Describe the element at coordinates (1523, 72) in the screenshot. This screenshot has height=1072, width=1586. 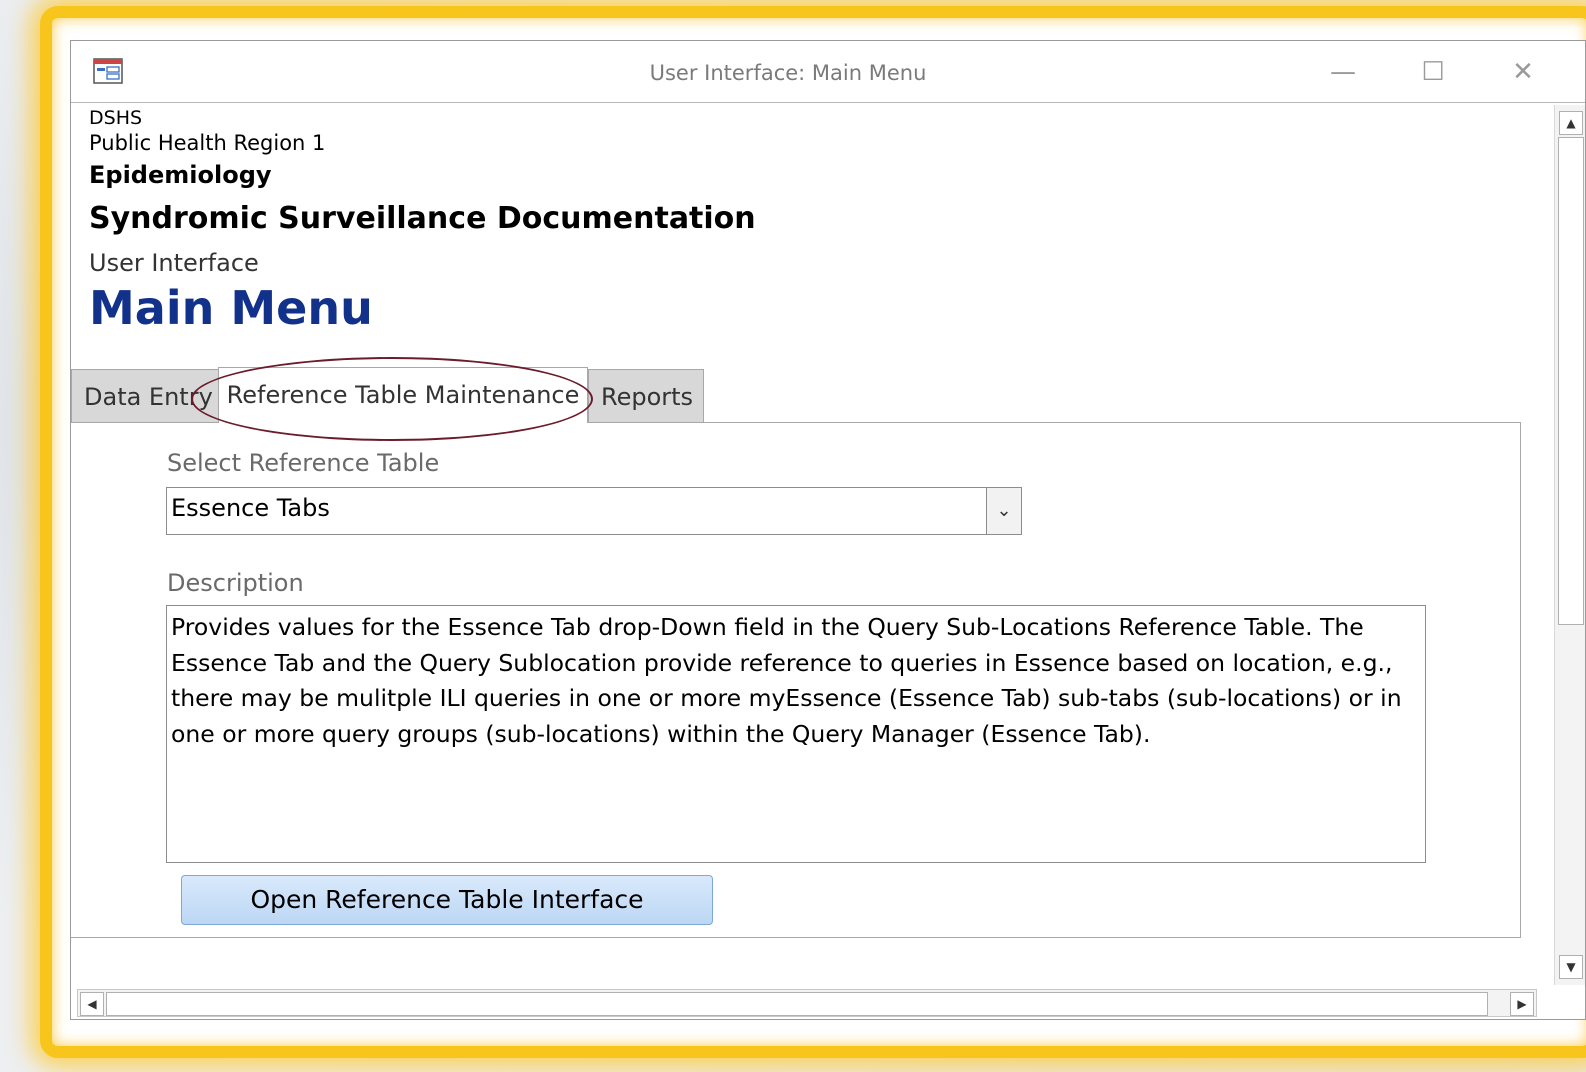
I see `close-button: ✕` at that location.